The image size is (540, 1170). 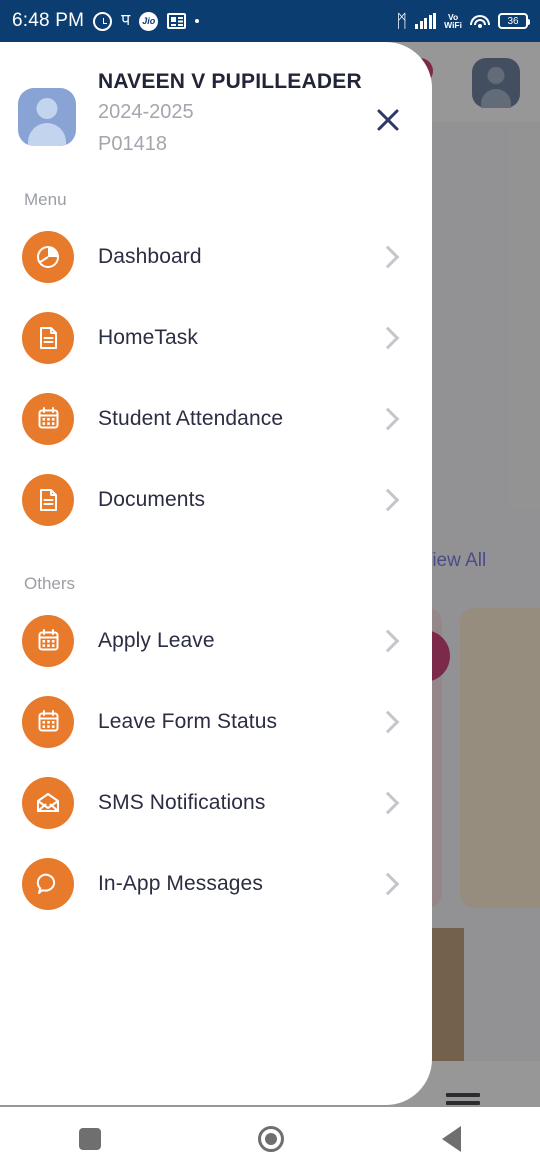 What do you see at coordinates (152, 499) in the screenshot?
I see `menu-item-label: Documents` at bounding box center [152, 499].